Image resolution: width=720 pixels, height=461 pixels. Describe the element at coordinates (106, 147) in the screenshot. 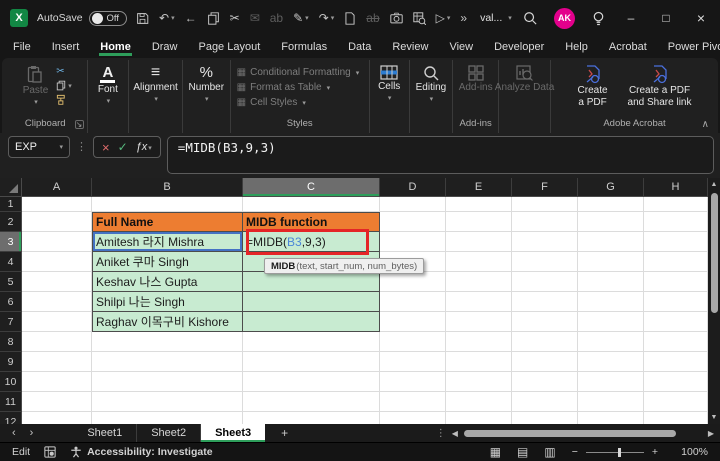

I see `cancel-formula-icon: ×` at that location.